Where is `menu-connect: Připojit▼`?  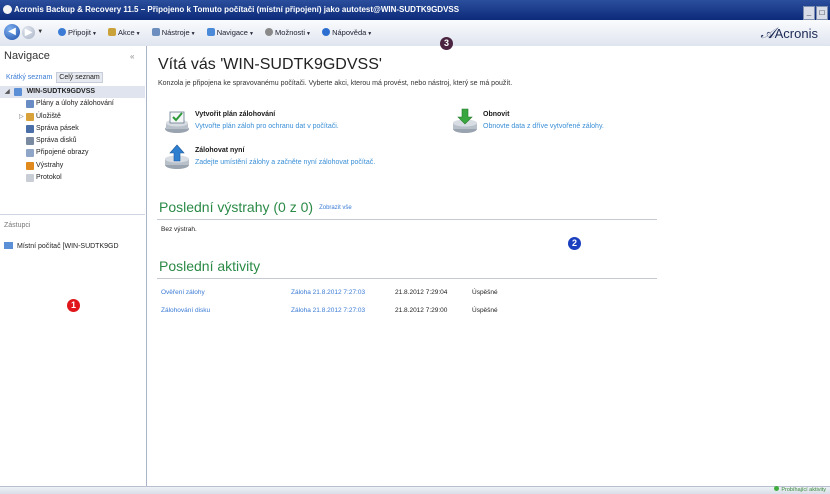
menu-connect: Připojit▼ is located at coordinates (77, 32).